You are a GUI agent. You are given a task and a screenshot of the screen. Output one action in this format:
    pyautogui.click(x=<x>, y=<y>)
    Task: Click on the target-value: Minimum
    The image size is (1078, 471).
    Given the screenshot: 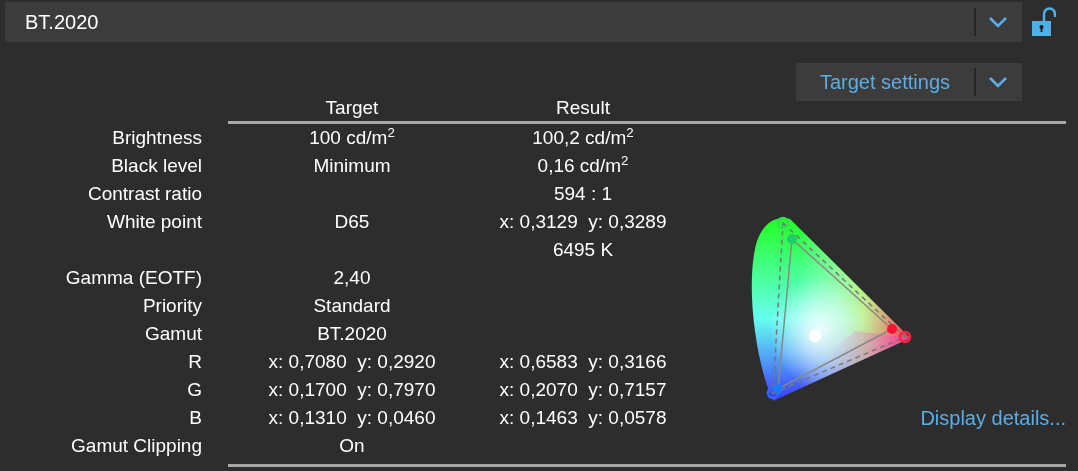 What is the action you would take?
    pyautogui.click(x=352, y=166)
    